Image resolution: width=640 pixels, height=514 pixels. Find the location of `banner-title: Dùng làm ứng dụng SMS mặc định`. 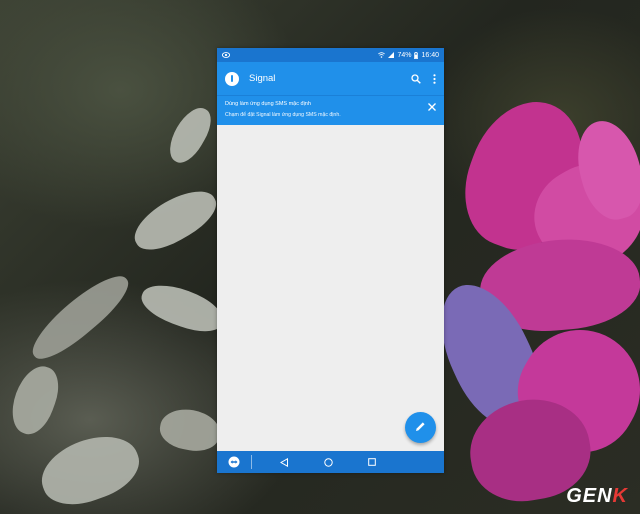

banner-title: Dùng làm ứng dụng SMS mặc định is located at coordinates (268, 104).